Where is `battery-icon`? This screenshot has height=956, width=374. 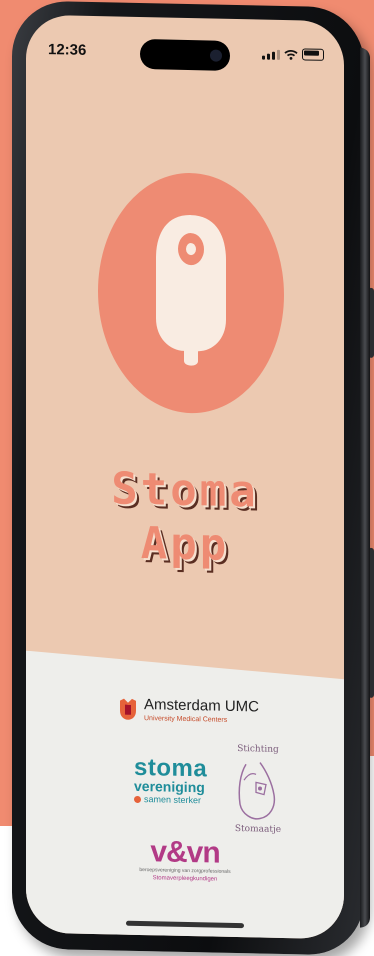
battery-icon is located at coordinates (313, 54).